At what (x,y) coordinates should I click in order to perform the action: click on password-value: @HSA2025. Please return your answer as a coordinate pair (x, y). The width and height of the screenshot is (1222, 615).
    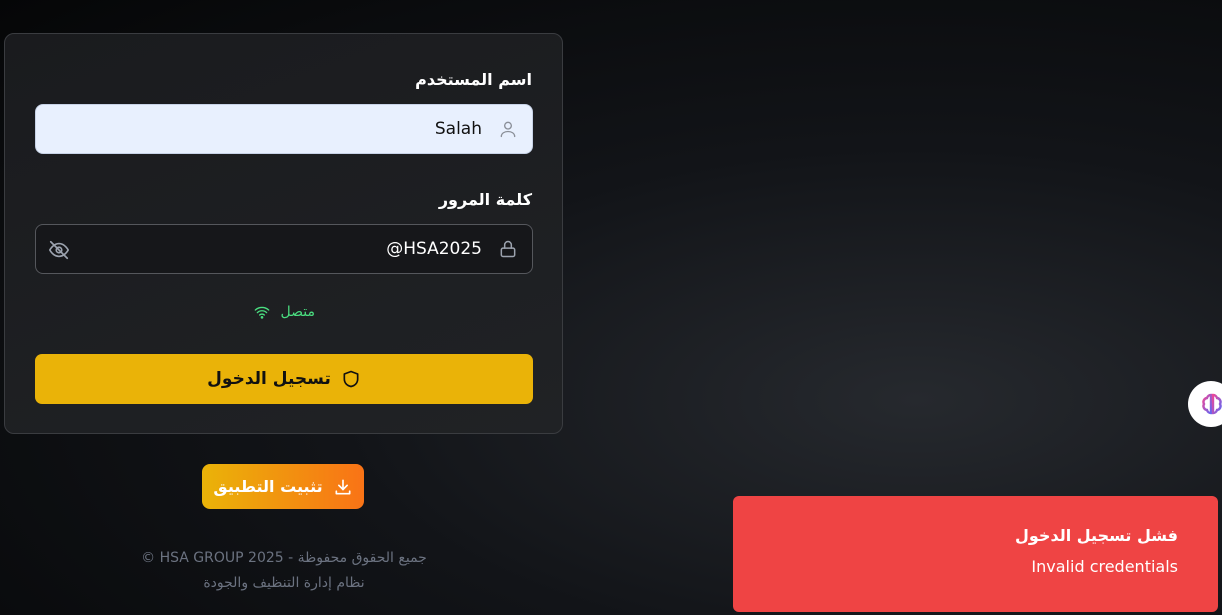
    Looking at the image, I should click on (434, 249).